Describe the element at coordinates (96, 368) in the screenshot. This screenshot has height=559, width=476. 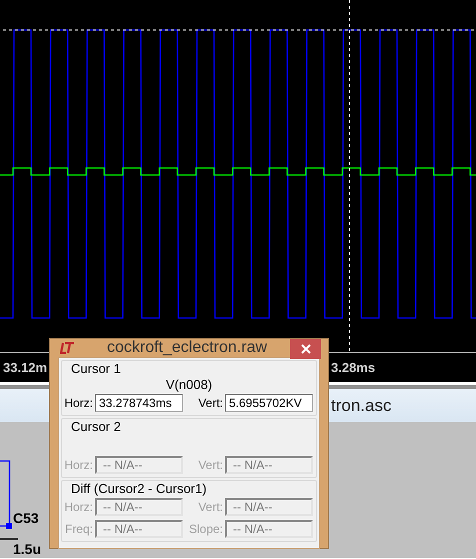
I see `group-label: Cursor 1` at that location.